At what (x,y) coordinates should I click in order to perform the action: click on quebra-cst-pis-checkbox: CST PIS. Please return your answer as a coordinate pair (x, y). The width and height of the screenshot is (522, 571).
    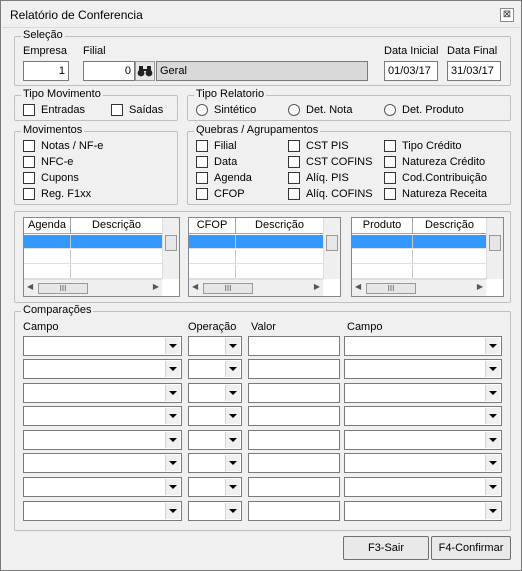
    Looking at the image, I should click on (318, 146).